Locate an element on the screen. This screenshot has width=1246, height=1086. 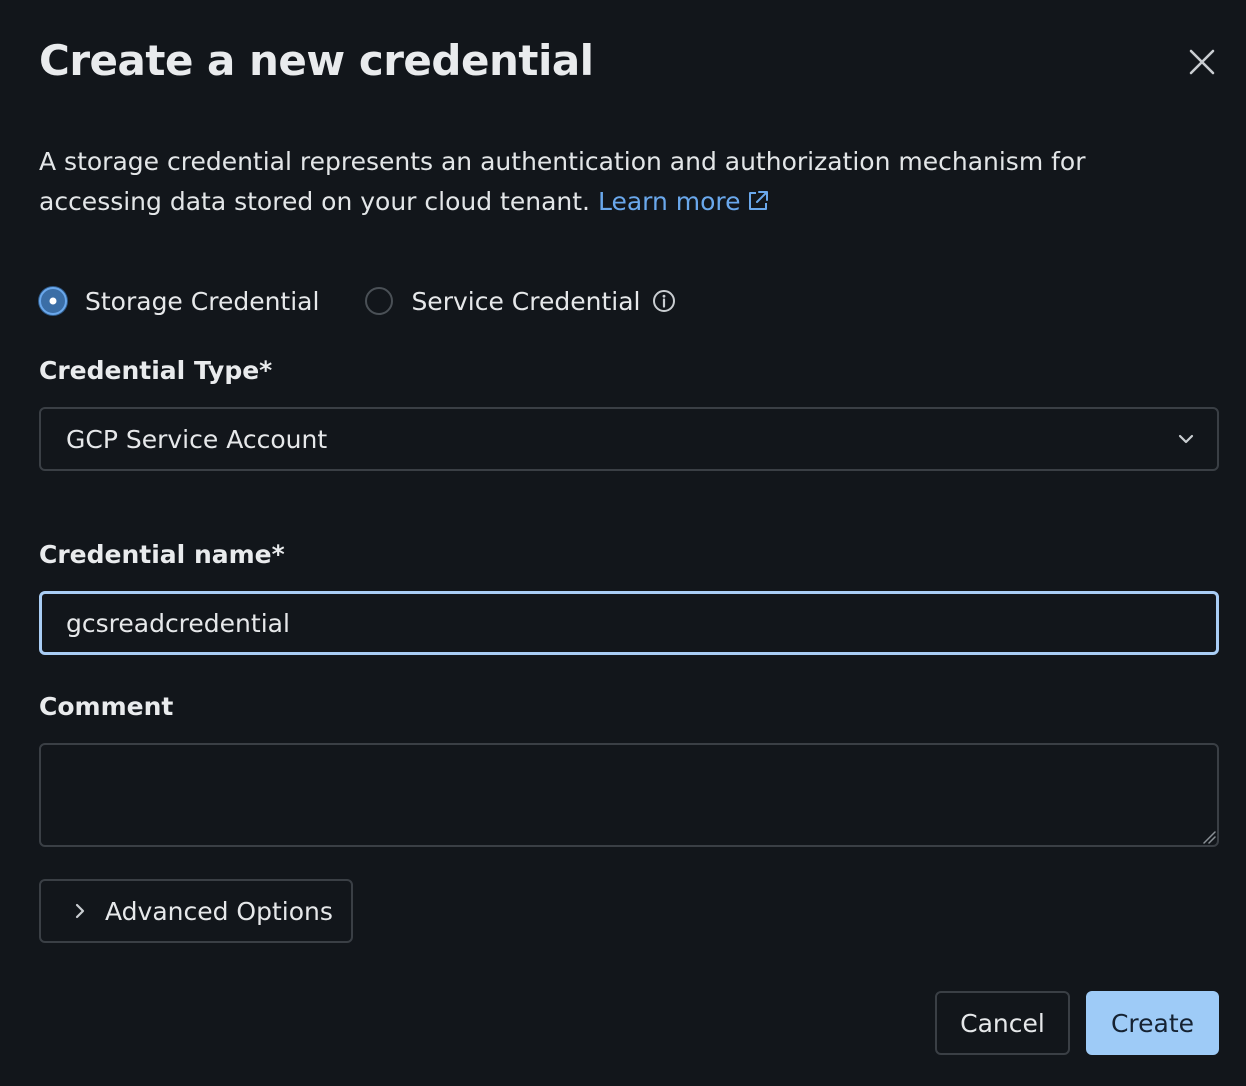
credential-type-value: GCP Service Account is located at coordinates (197, 439).